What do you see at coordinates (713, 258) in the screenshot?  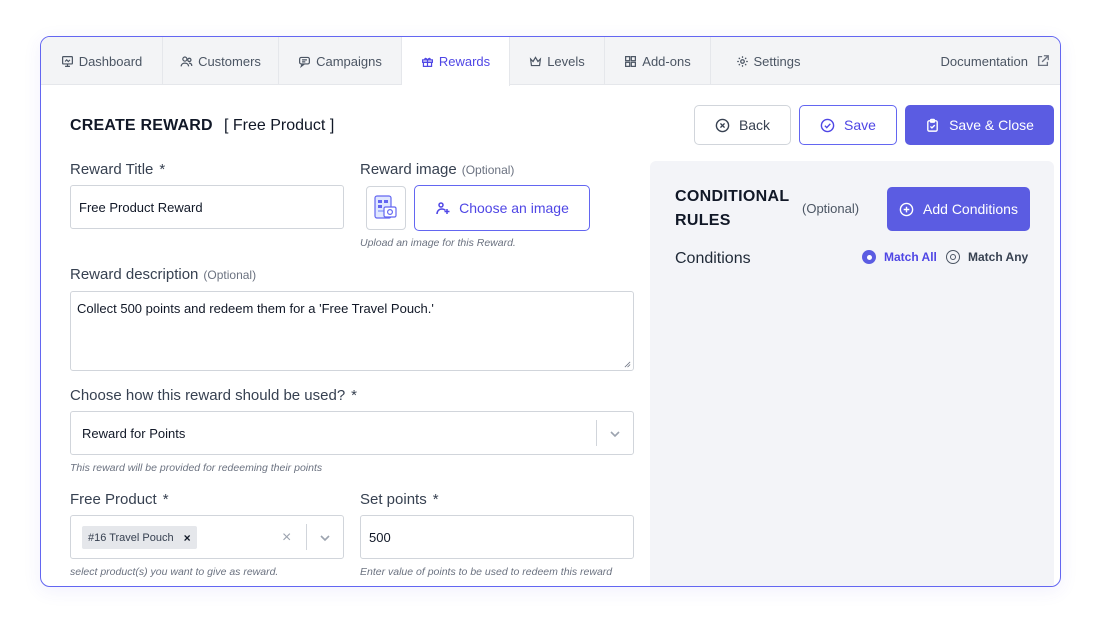 I see `conditions-label: Conditions` at bounding box center [713, 258].